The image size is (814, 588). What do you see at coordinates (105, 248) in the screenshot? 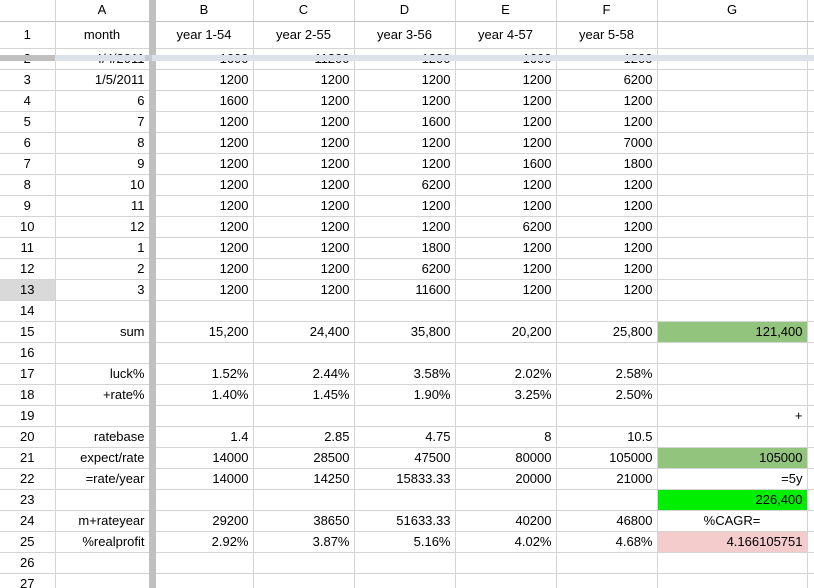
I see `cell-A11: 1` at bounding box center [105, 248].